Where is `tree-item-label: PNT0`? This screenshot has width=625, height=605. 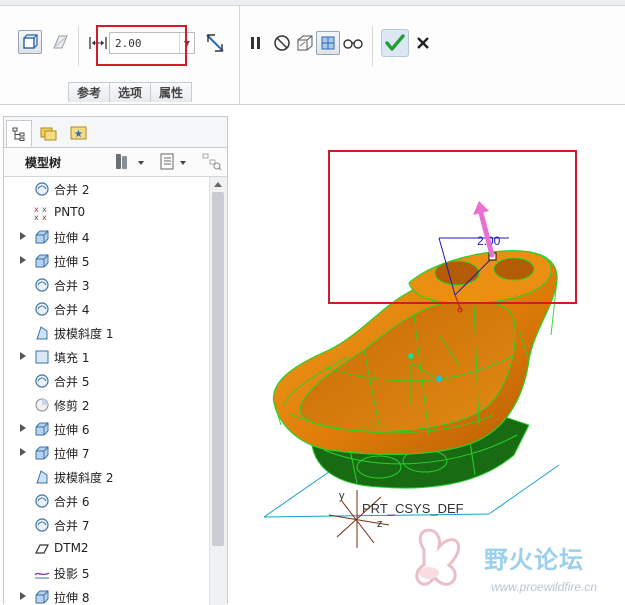 tree-item-label: PNT0 is located at coordinates (70, 212).